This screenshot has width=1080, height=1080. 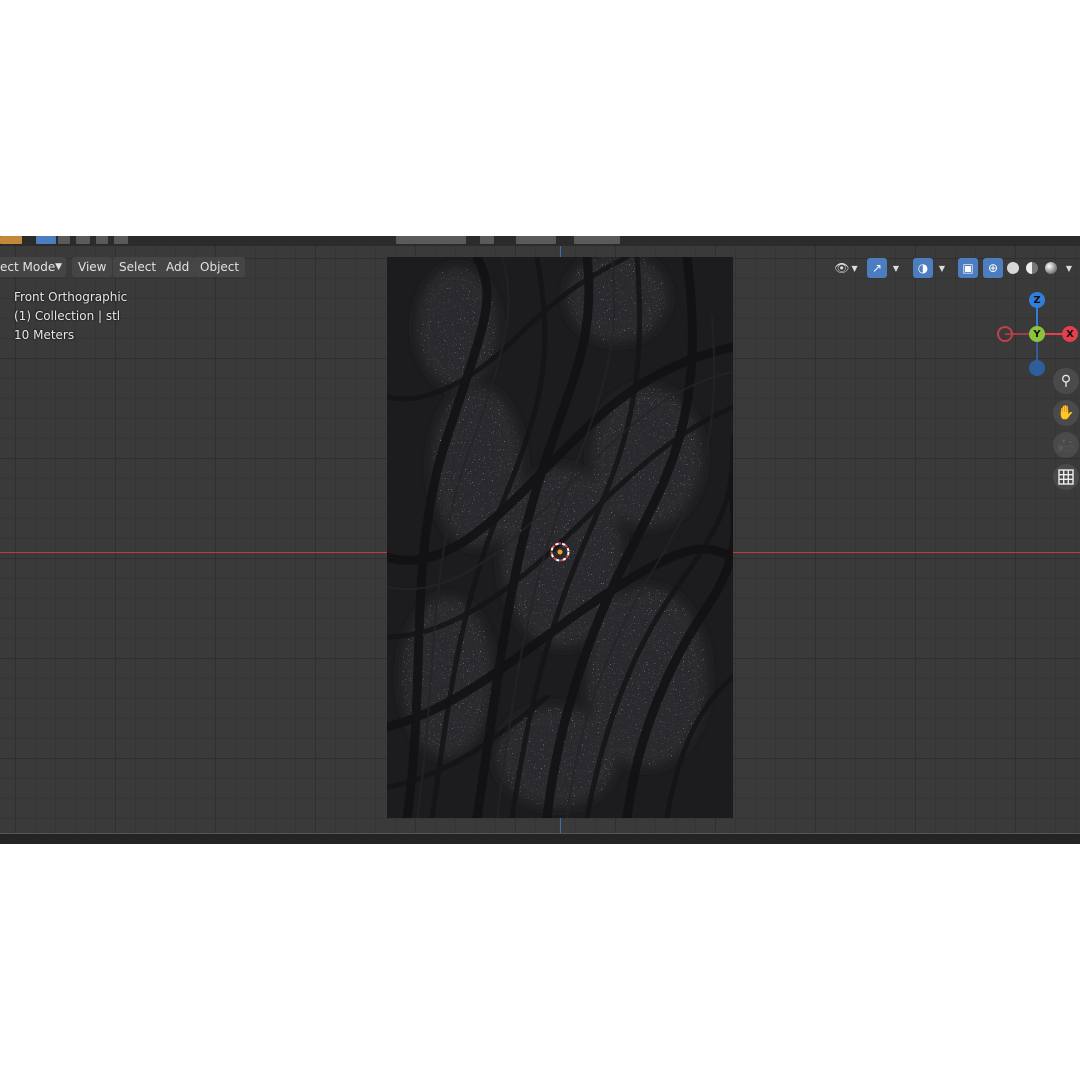 What do you see at coordinates (842, 268) in the screenshot?
I see `eye-icon: 👁` at bounding box center [842, 268].